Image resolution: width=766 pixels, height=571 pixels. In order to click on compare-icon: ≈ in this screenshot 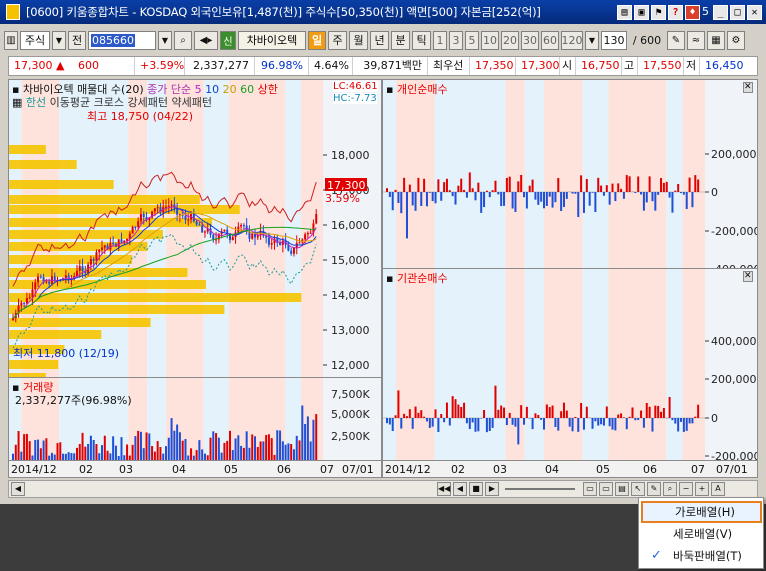, I will do `click(696, 40)`.